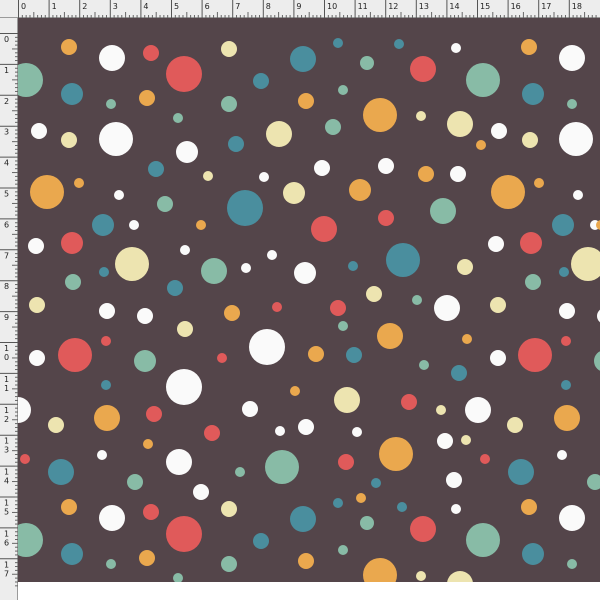 The height and width of the screenshot is (600, 600). What do you see at coordinates (332, 6) in the screenshot?
I see `ruler-top-label: 10` at bounding box center [332, 6].